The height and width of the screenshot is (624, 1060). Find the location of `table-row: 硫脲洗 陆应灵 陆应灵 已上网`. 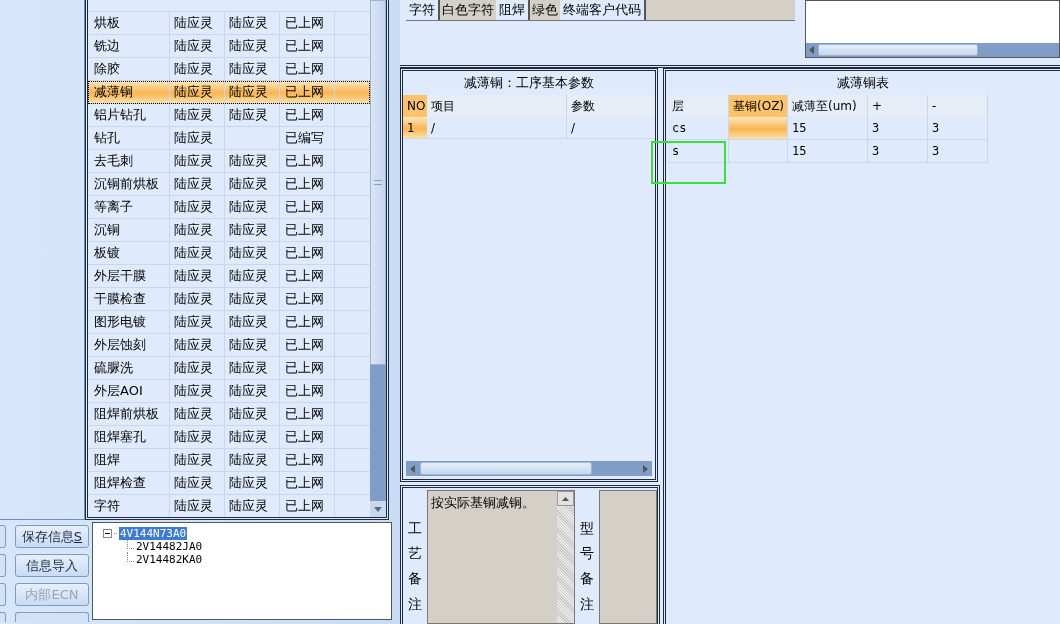

table-row: 硫脲洗 陆应灵 陆应灵 已上网 is located at coordinates (229, 368).